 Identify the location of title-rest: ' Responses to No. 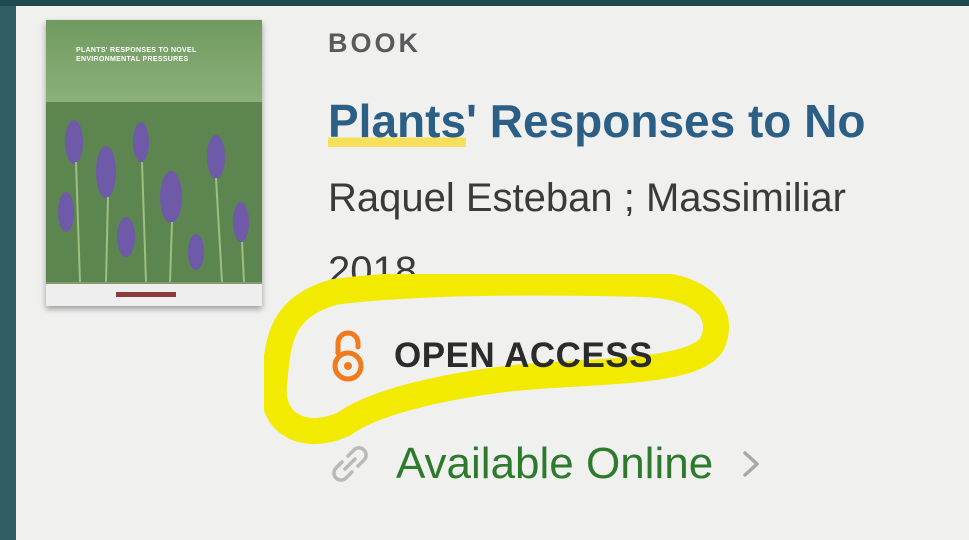
(665, 121).